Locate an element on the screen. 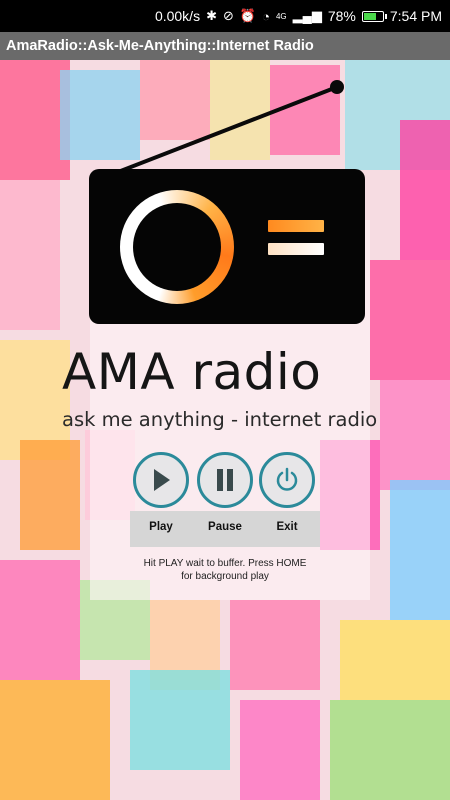 The height and width of the screenshot is (800, 450). status-bar: 0.00k/s ✱ ⊘ ⏰ ◔ 4G ▂▄▆ 78% 7:54 PM is located at coordinates (225, 16).